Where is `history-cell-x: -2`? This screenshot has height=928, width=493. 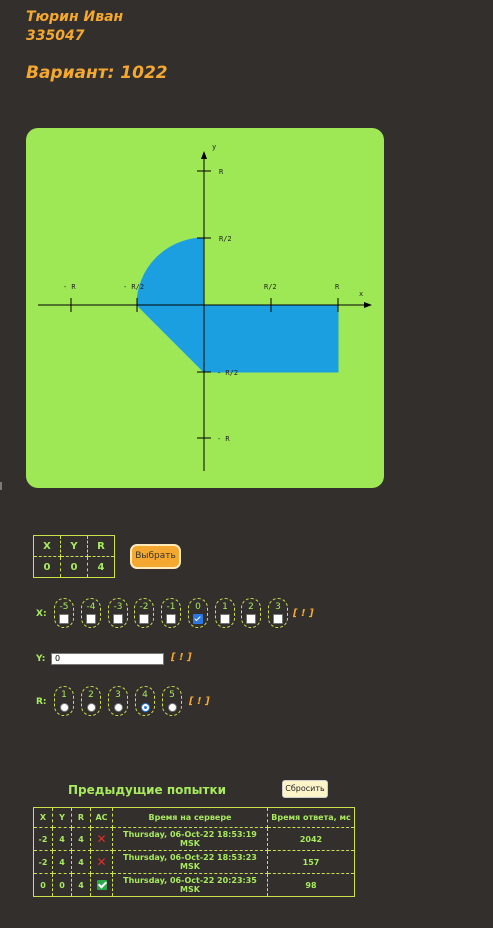 history-cell-x: -2 is located at coordinates (43, 862).